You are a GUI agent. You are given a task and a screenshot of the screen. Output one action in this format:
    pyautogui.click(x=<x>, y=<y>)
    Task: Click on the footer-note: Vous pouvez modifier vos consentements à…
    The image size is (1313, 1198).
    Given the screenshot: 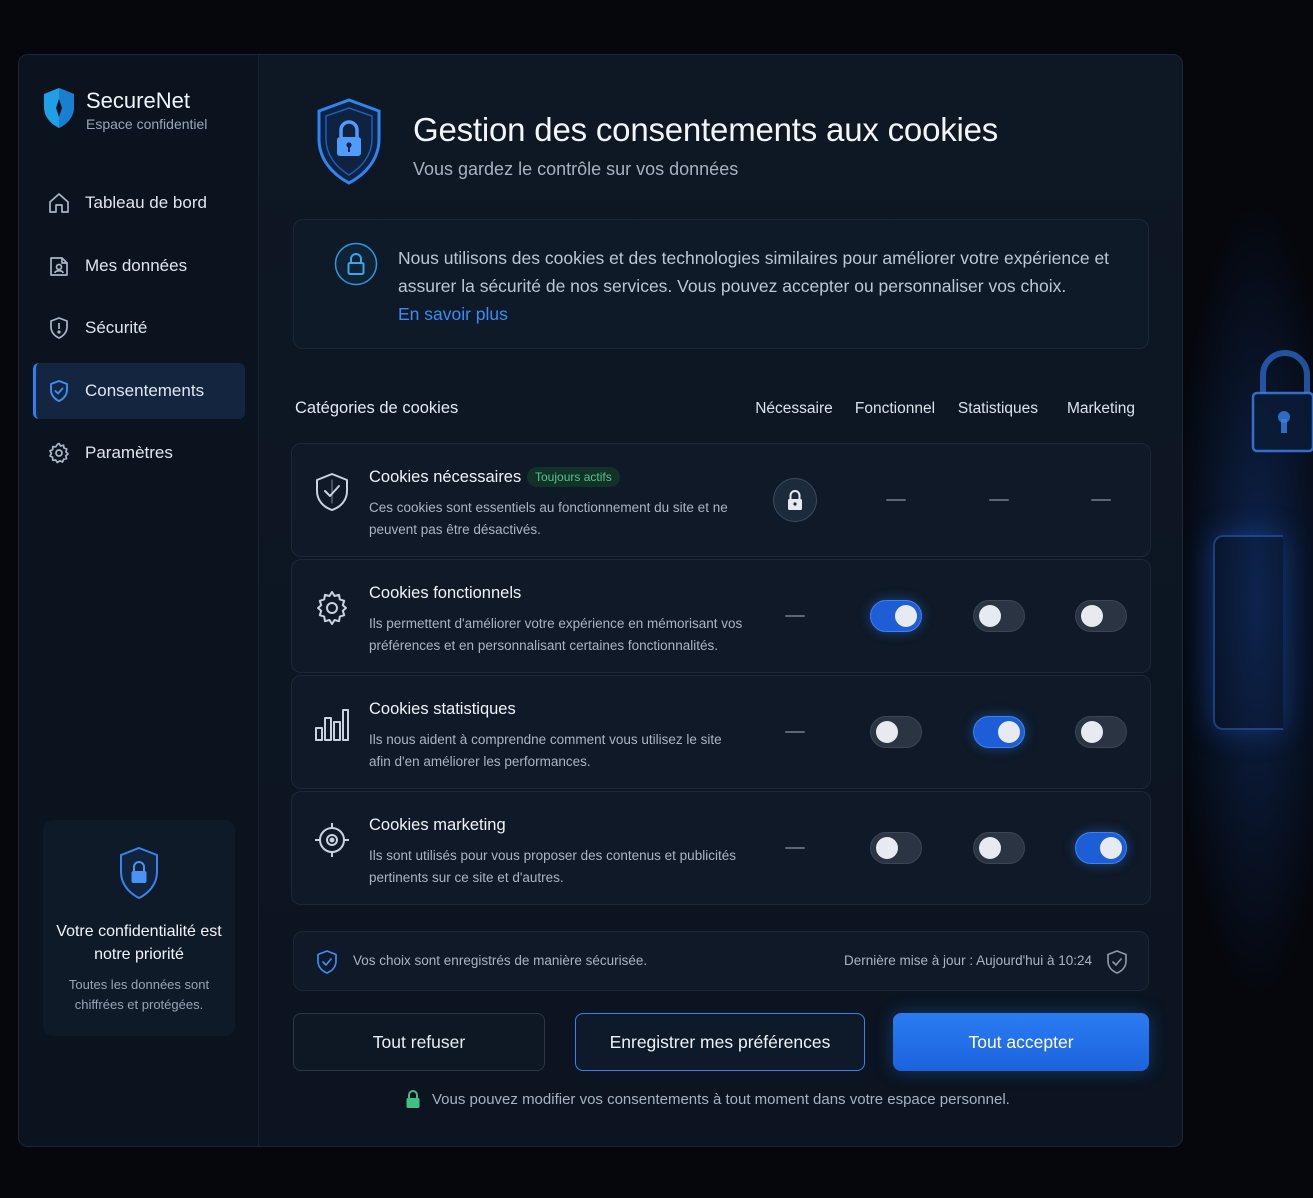 What is the action you would take?
    pyautogui.click(x=707, y=1099)
    